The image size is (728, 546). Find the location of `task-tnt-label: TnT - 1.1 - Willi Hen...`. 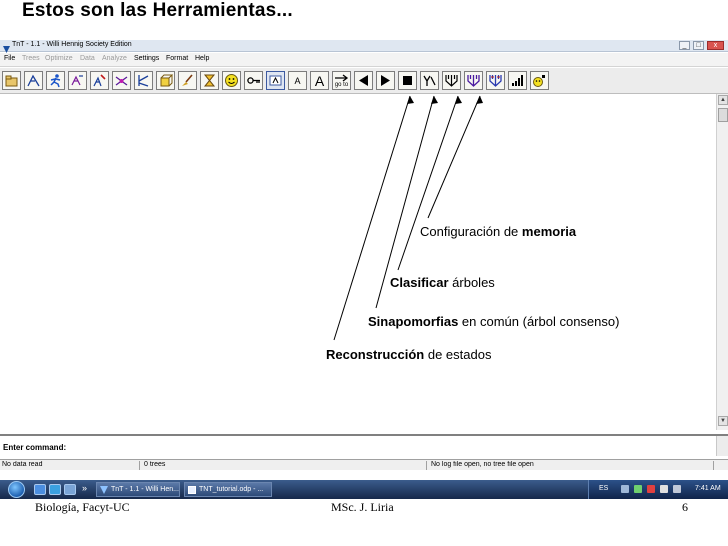

task-tnt-label: TnT - 1.1 - Willi Hen... is located at coordinates (145, 489).